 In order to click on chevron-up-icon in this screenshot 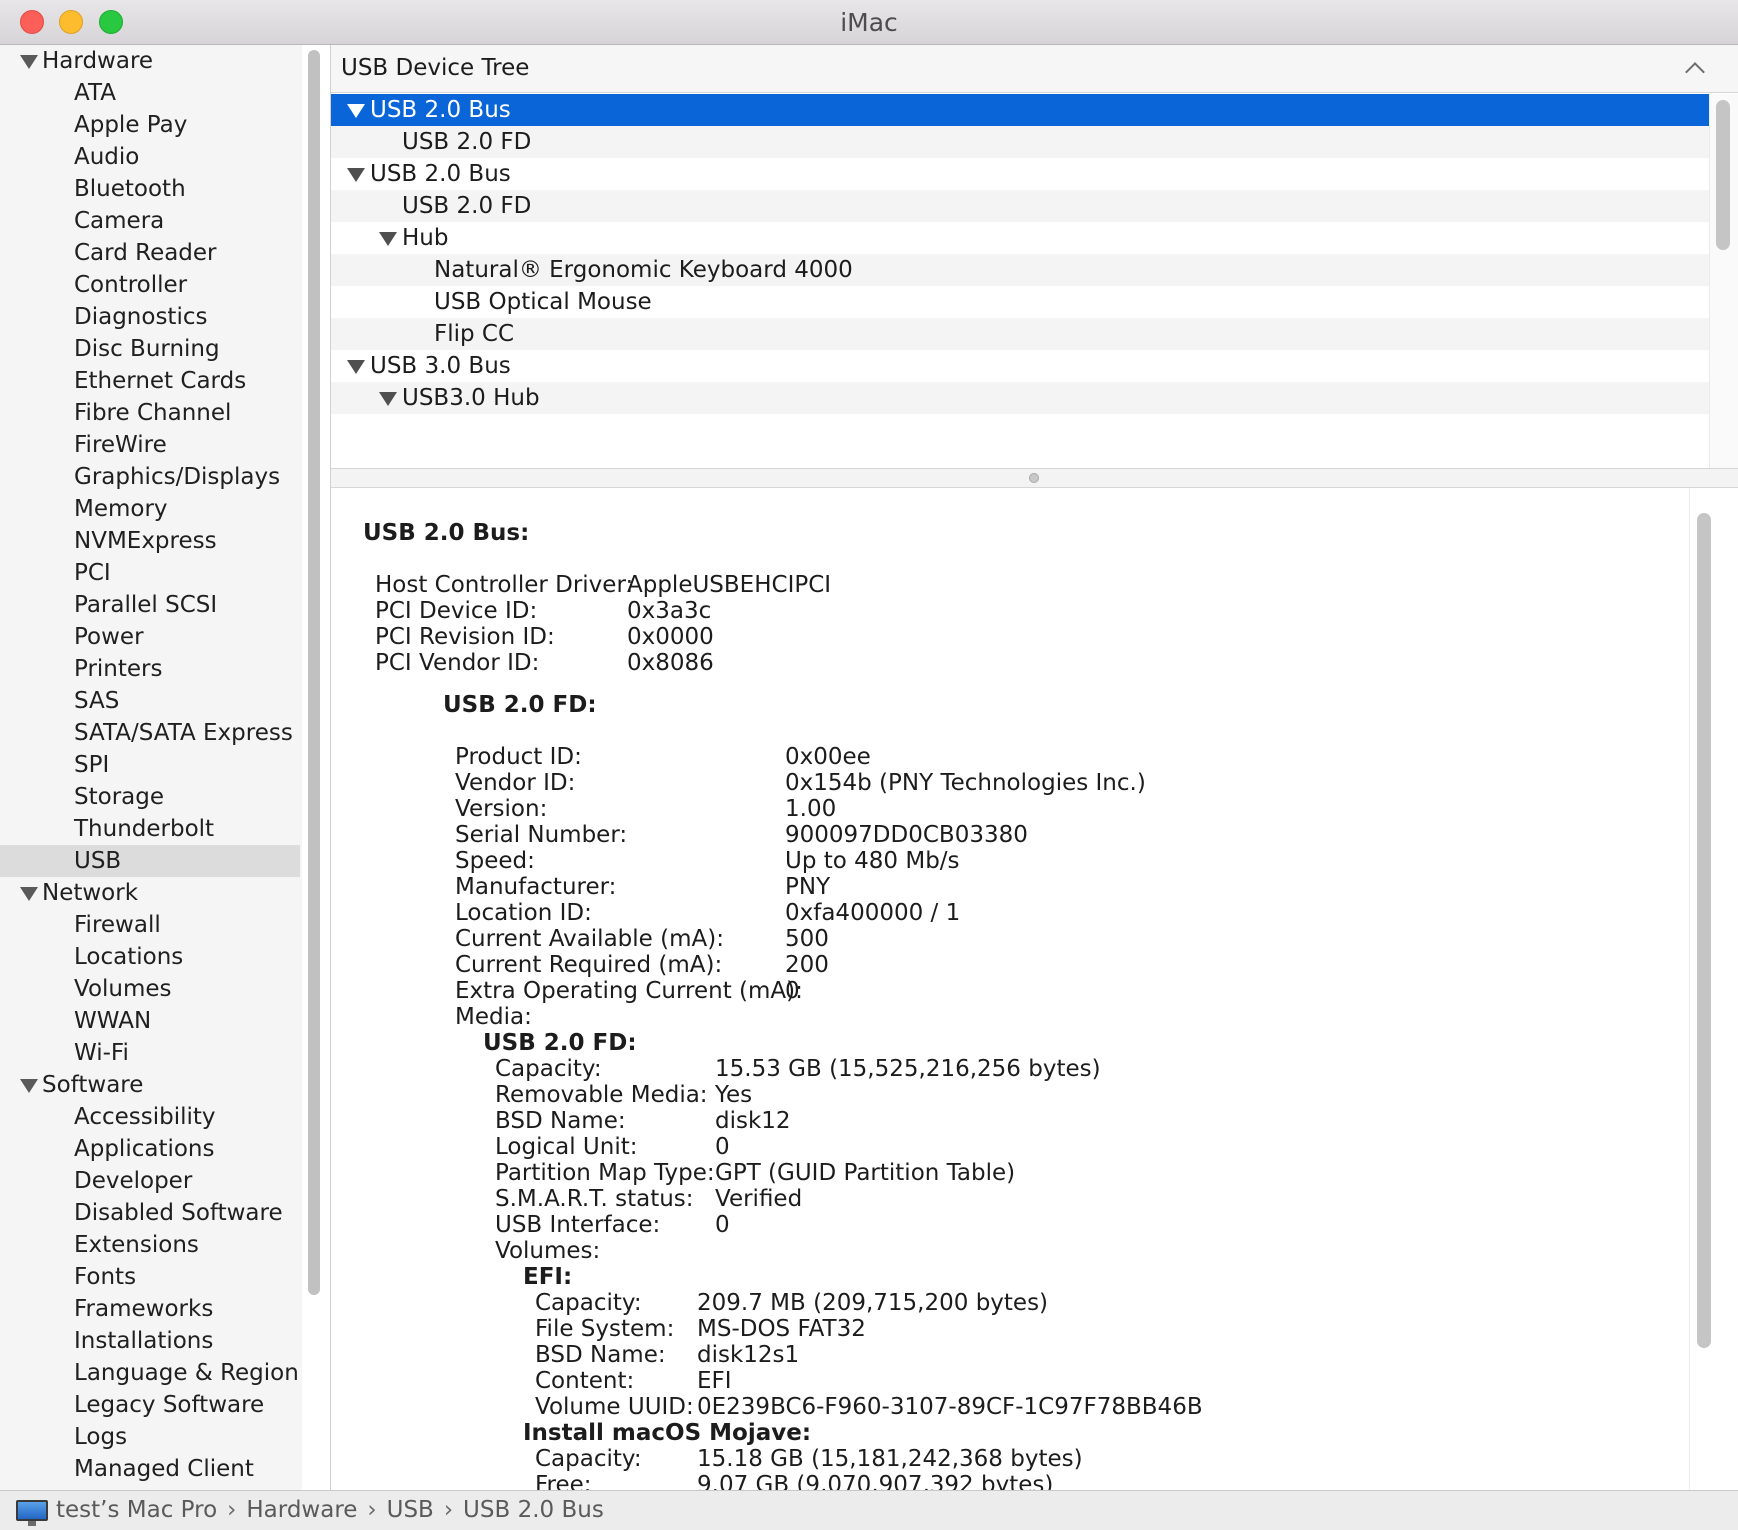, I will do `click(1695, 72)`.